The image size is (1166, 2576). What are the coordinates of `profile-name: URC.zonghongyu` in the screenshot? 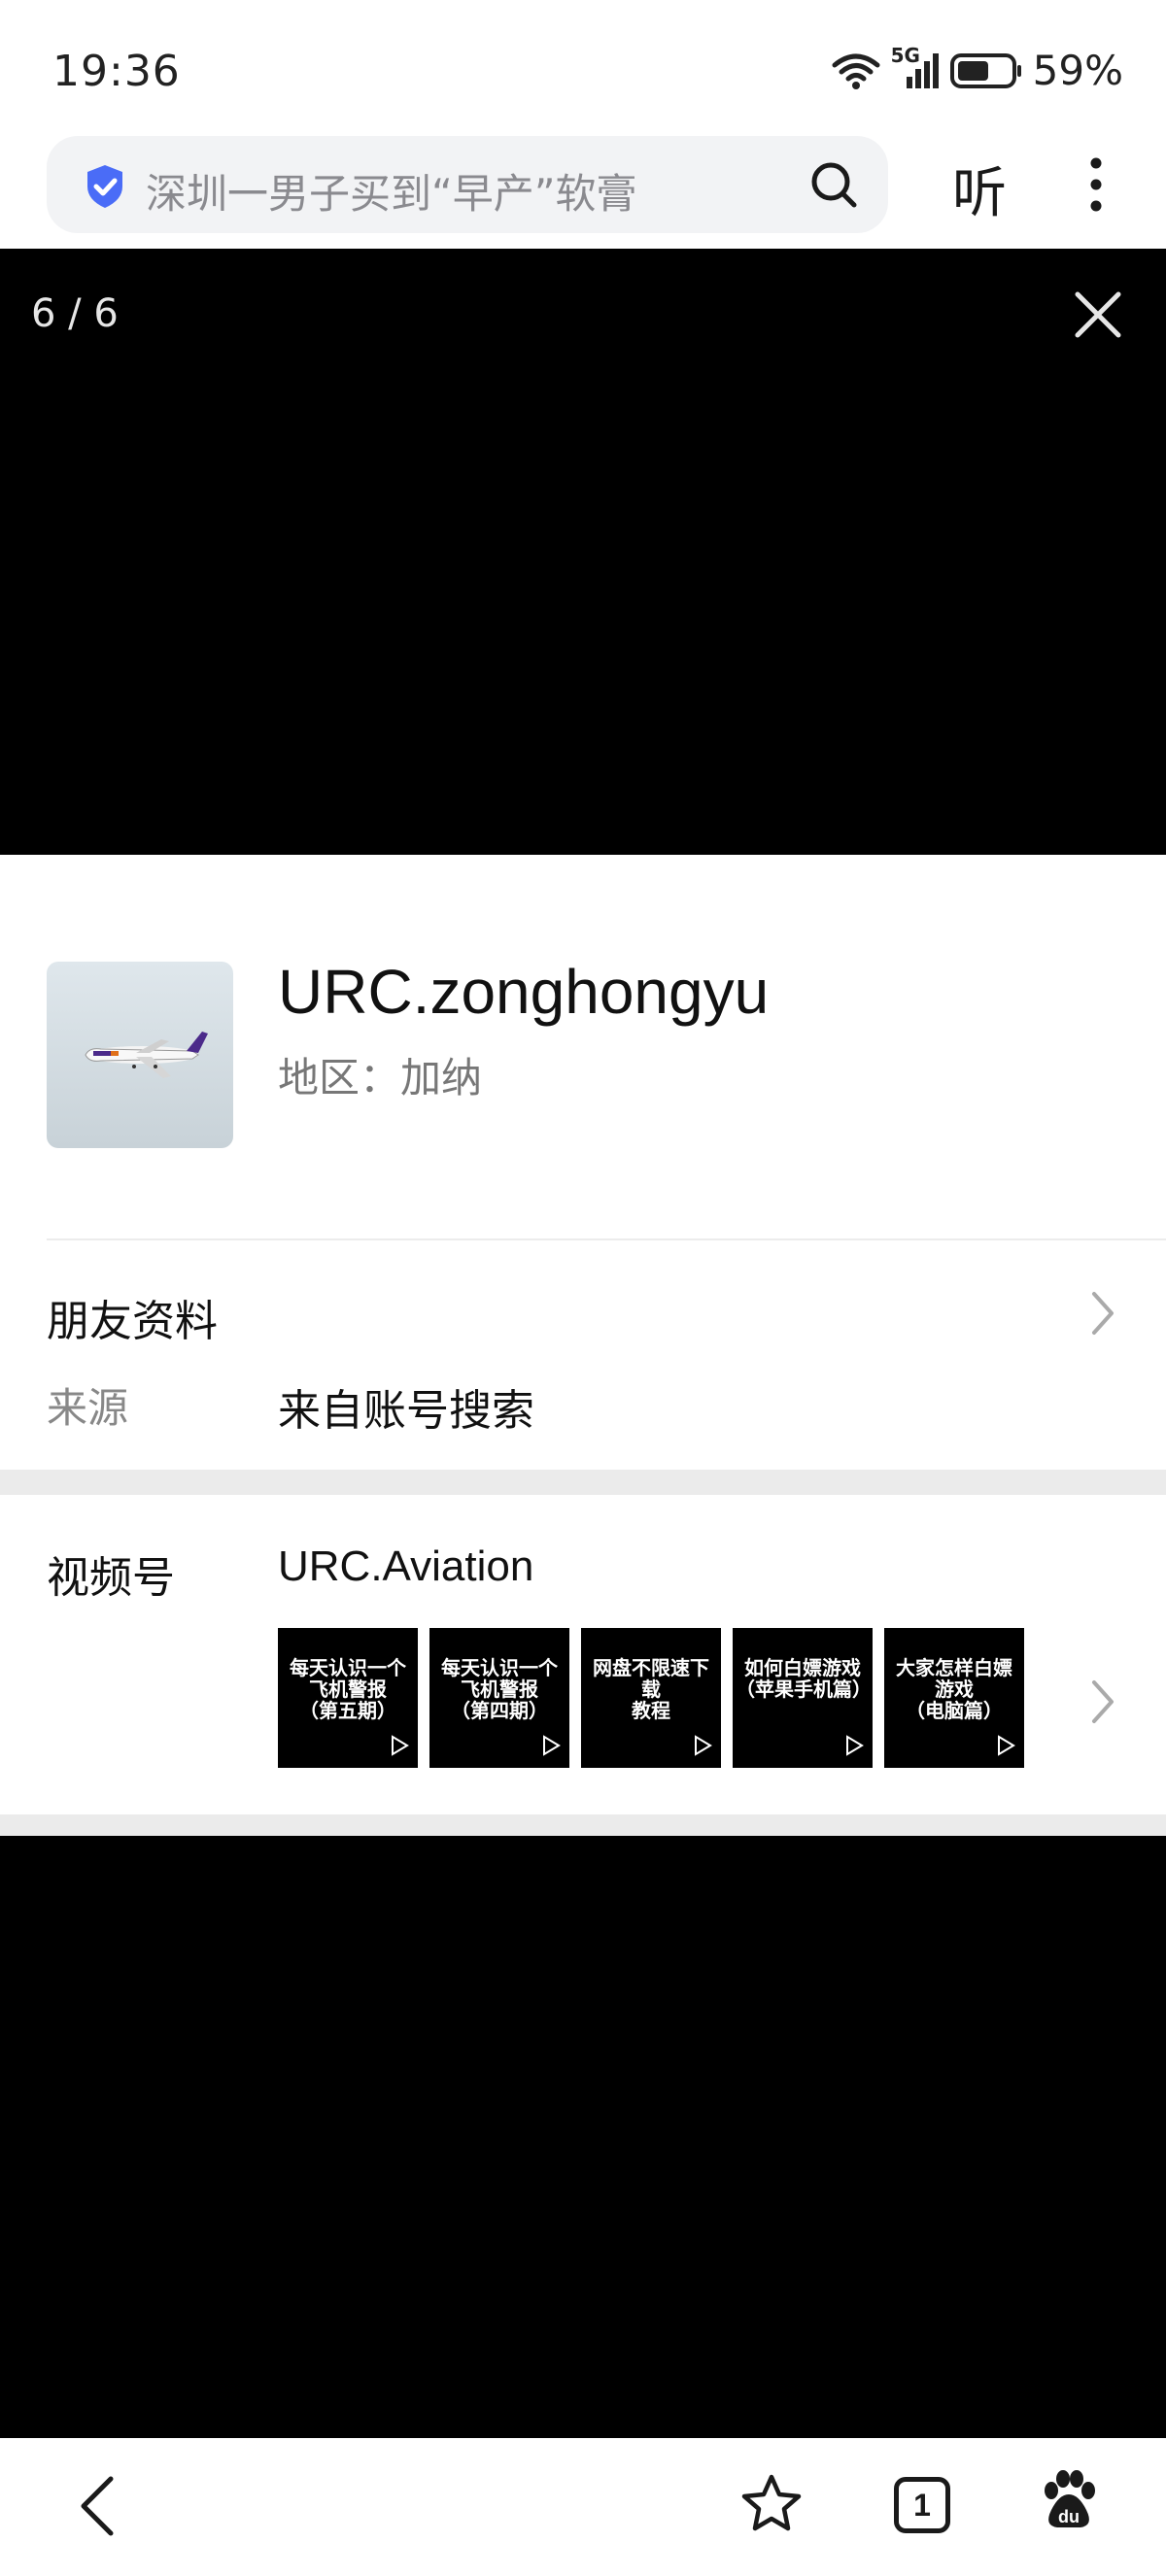 It's located at (524, 992).